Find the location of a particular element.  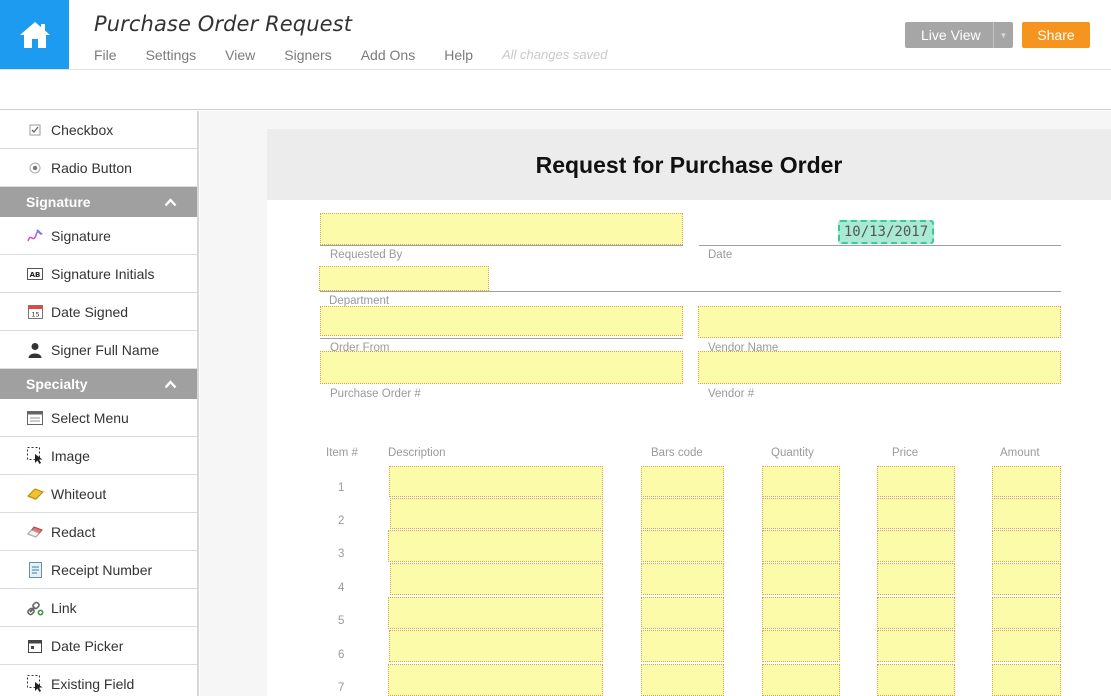

home-button is located at coordinates (34, 34).